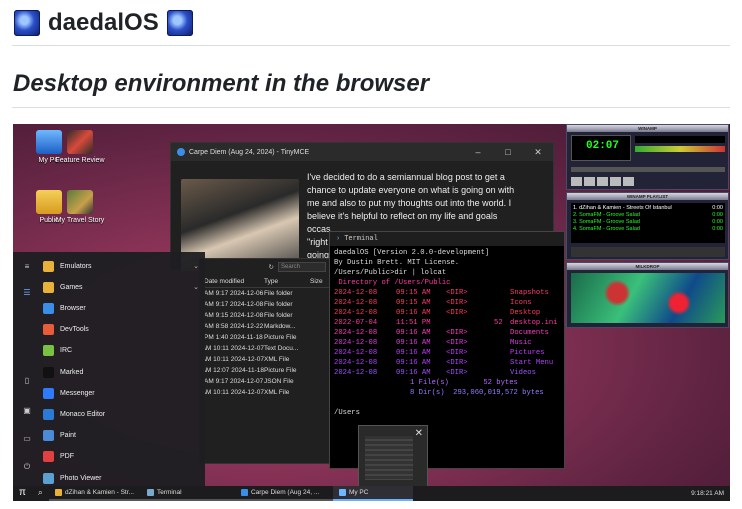 This screenshot has height=509, width=742. I want to click on window-titlebar: › Terminal, so click(447, 239).